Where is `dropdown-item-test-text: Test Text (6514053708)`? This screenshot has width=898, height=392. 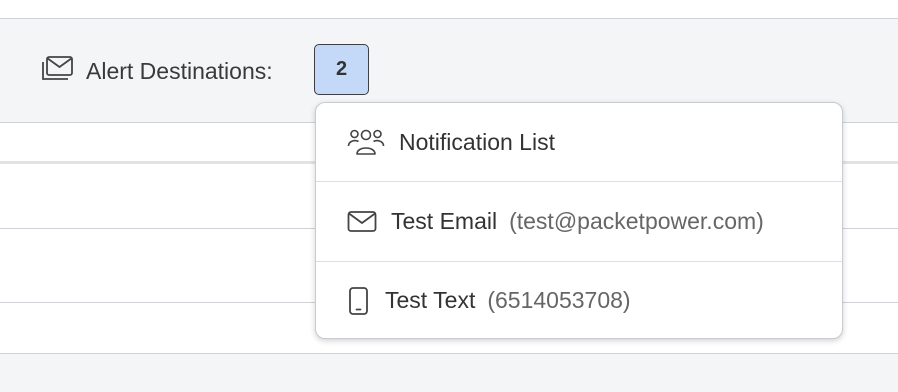 dropdown-item-test-text: Test Text (6514053708) is located at coordinates (579, 300).